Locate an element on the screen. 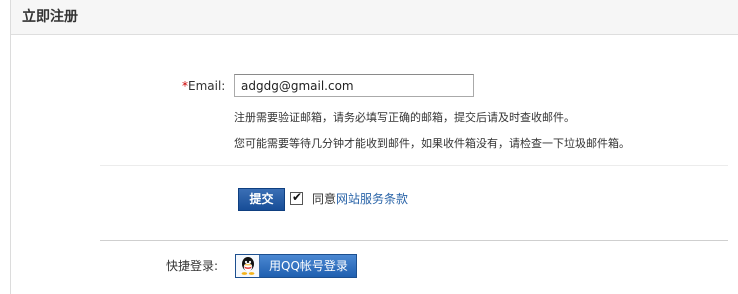 Image resolution: width=738 pixels, height=294 pixels. panel-header: 立即注册 is located at coordinates (374, 17).